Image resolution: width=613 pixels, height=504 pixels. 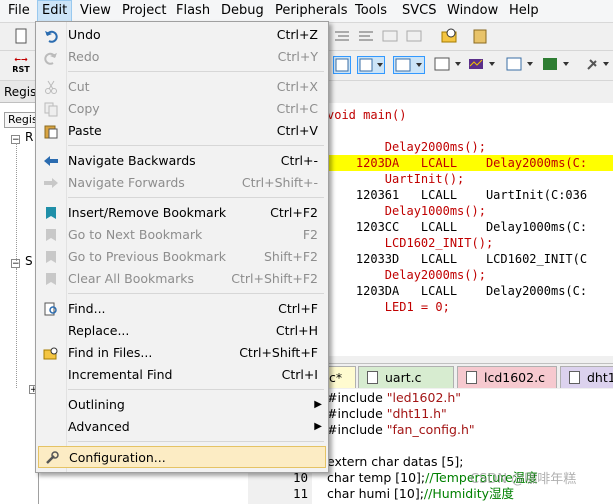 I want to click on menu-item-clear-all-bookmarks: Clear All Bookmarks Ctrl+Shift+F2, so click(x=182, y=279).